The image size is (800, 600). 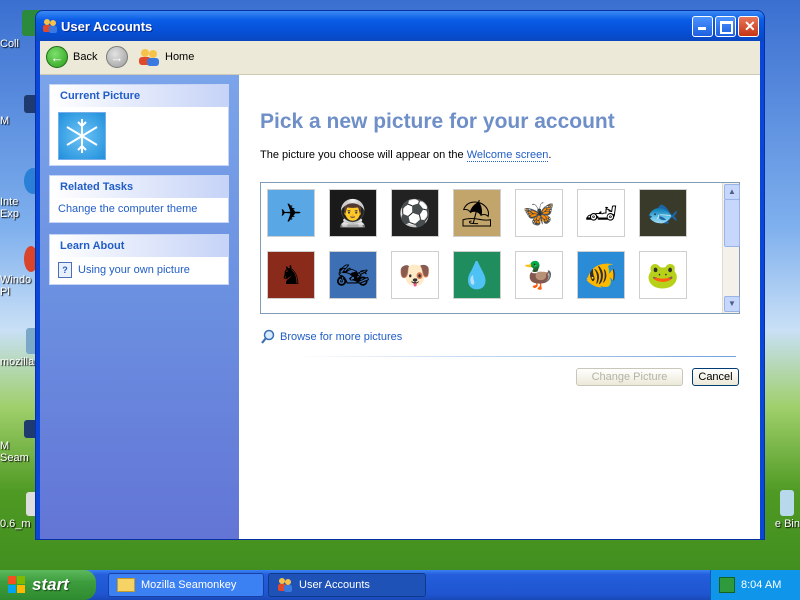 What do you see at coordinates (341, 337) in the screenshot?
I see `browse-link: Browse for more pictures` at bounding box center [341, 337].